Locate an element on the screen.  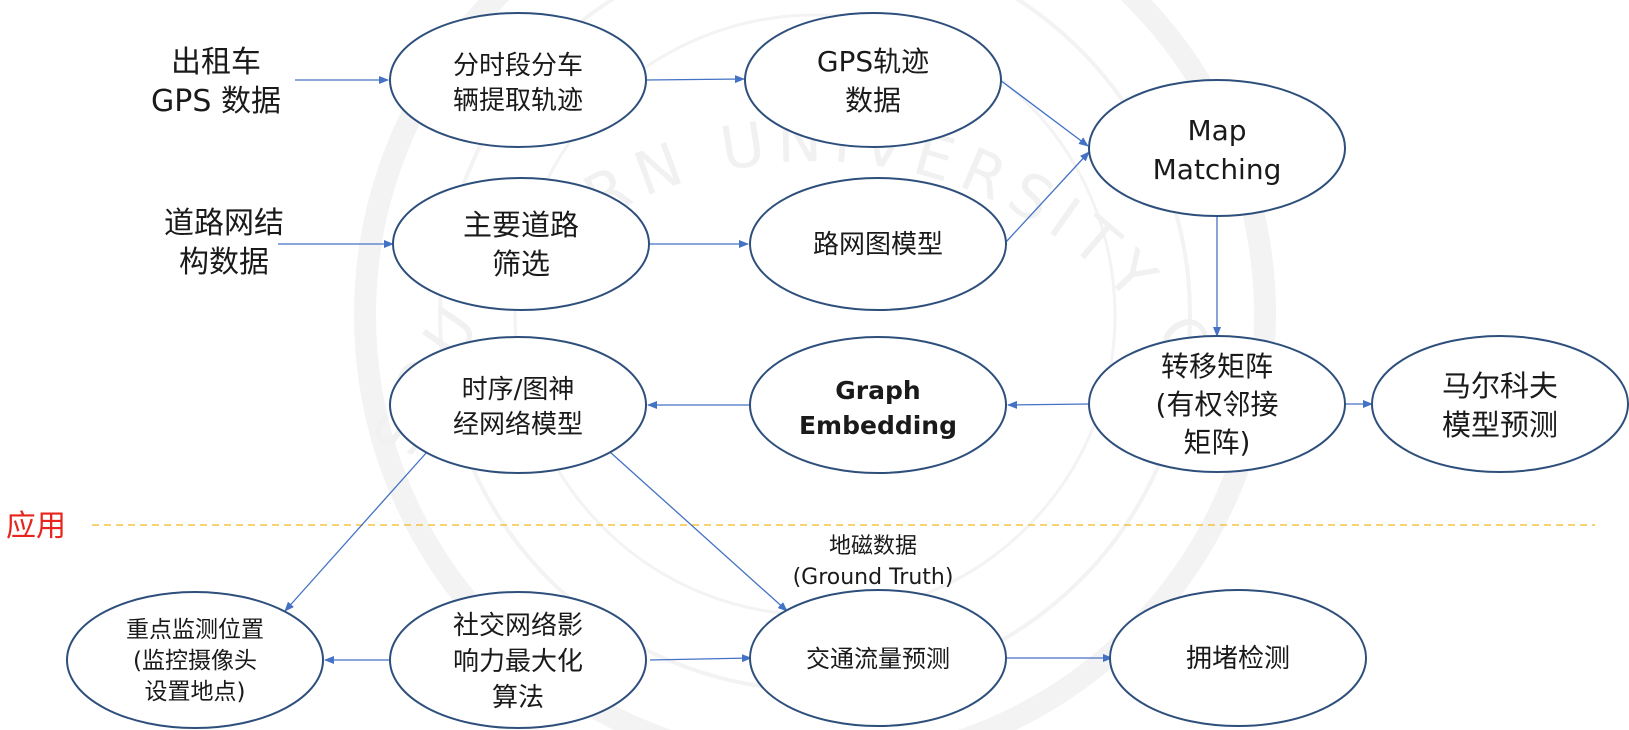
node-transfer-matrix: 转移矩阵 (有权邻接 矩阵) is located at coordinates (1217, 404).